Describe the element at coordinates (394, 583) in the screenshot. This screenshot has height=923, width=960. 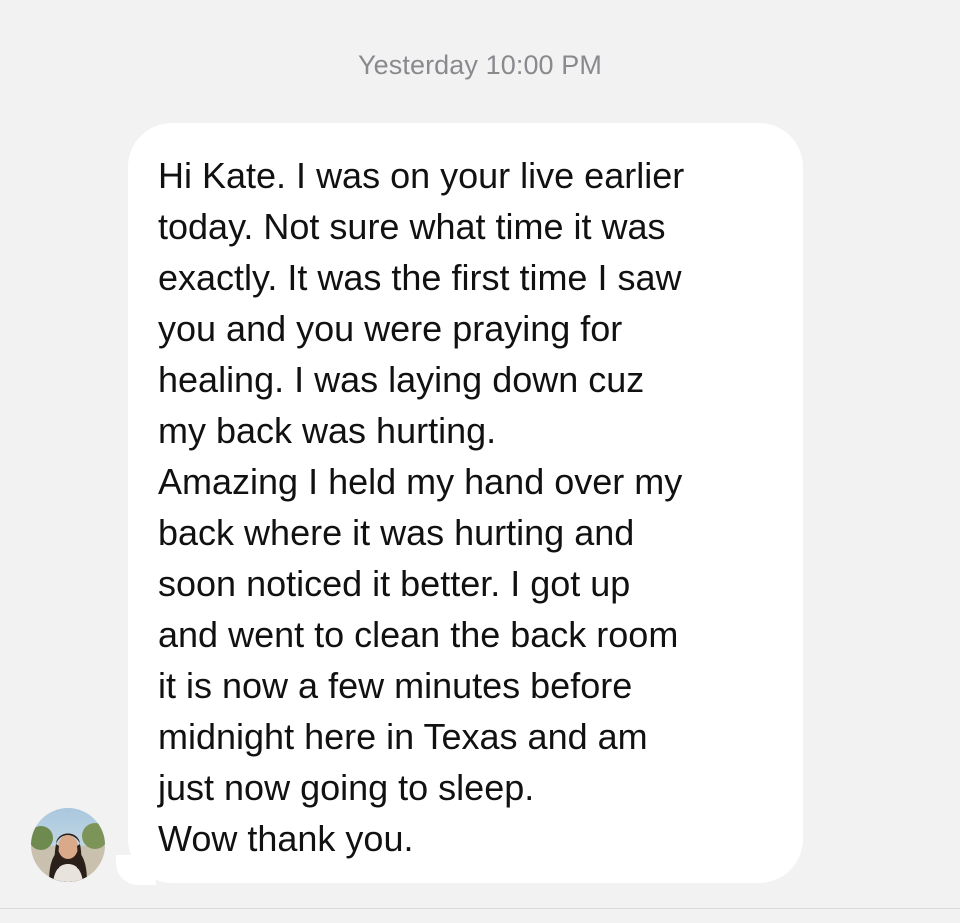
I see `message-line: soon noticed it better. I got up` at that location.